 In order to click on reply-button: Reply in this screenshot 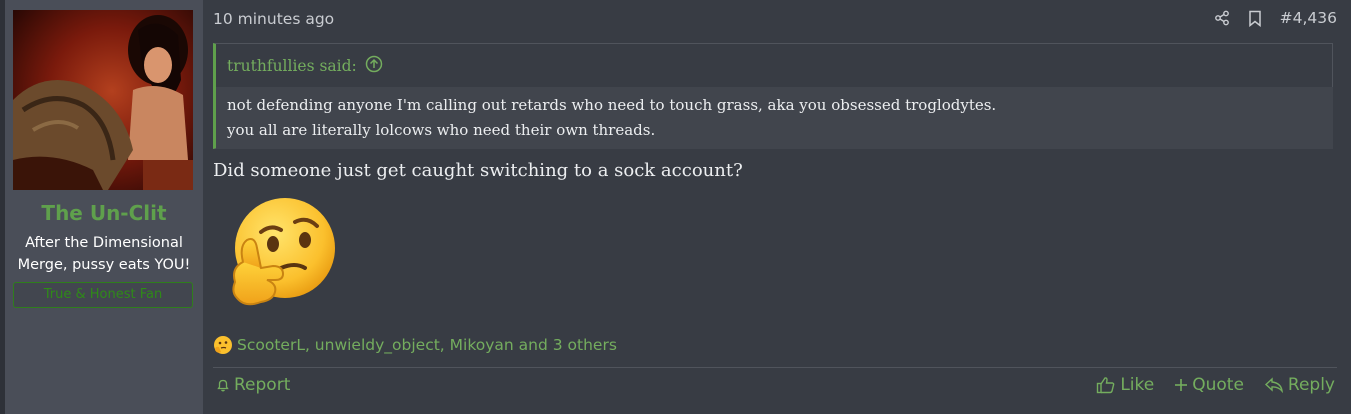, I will do `click(1299, 385)`.